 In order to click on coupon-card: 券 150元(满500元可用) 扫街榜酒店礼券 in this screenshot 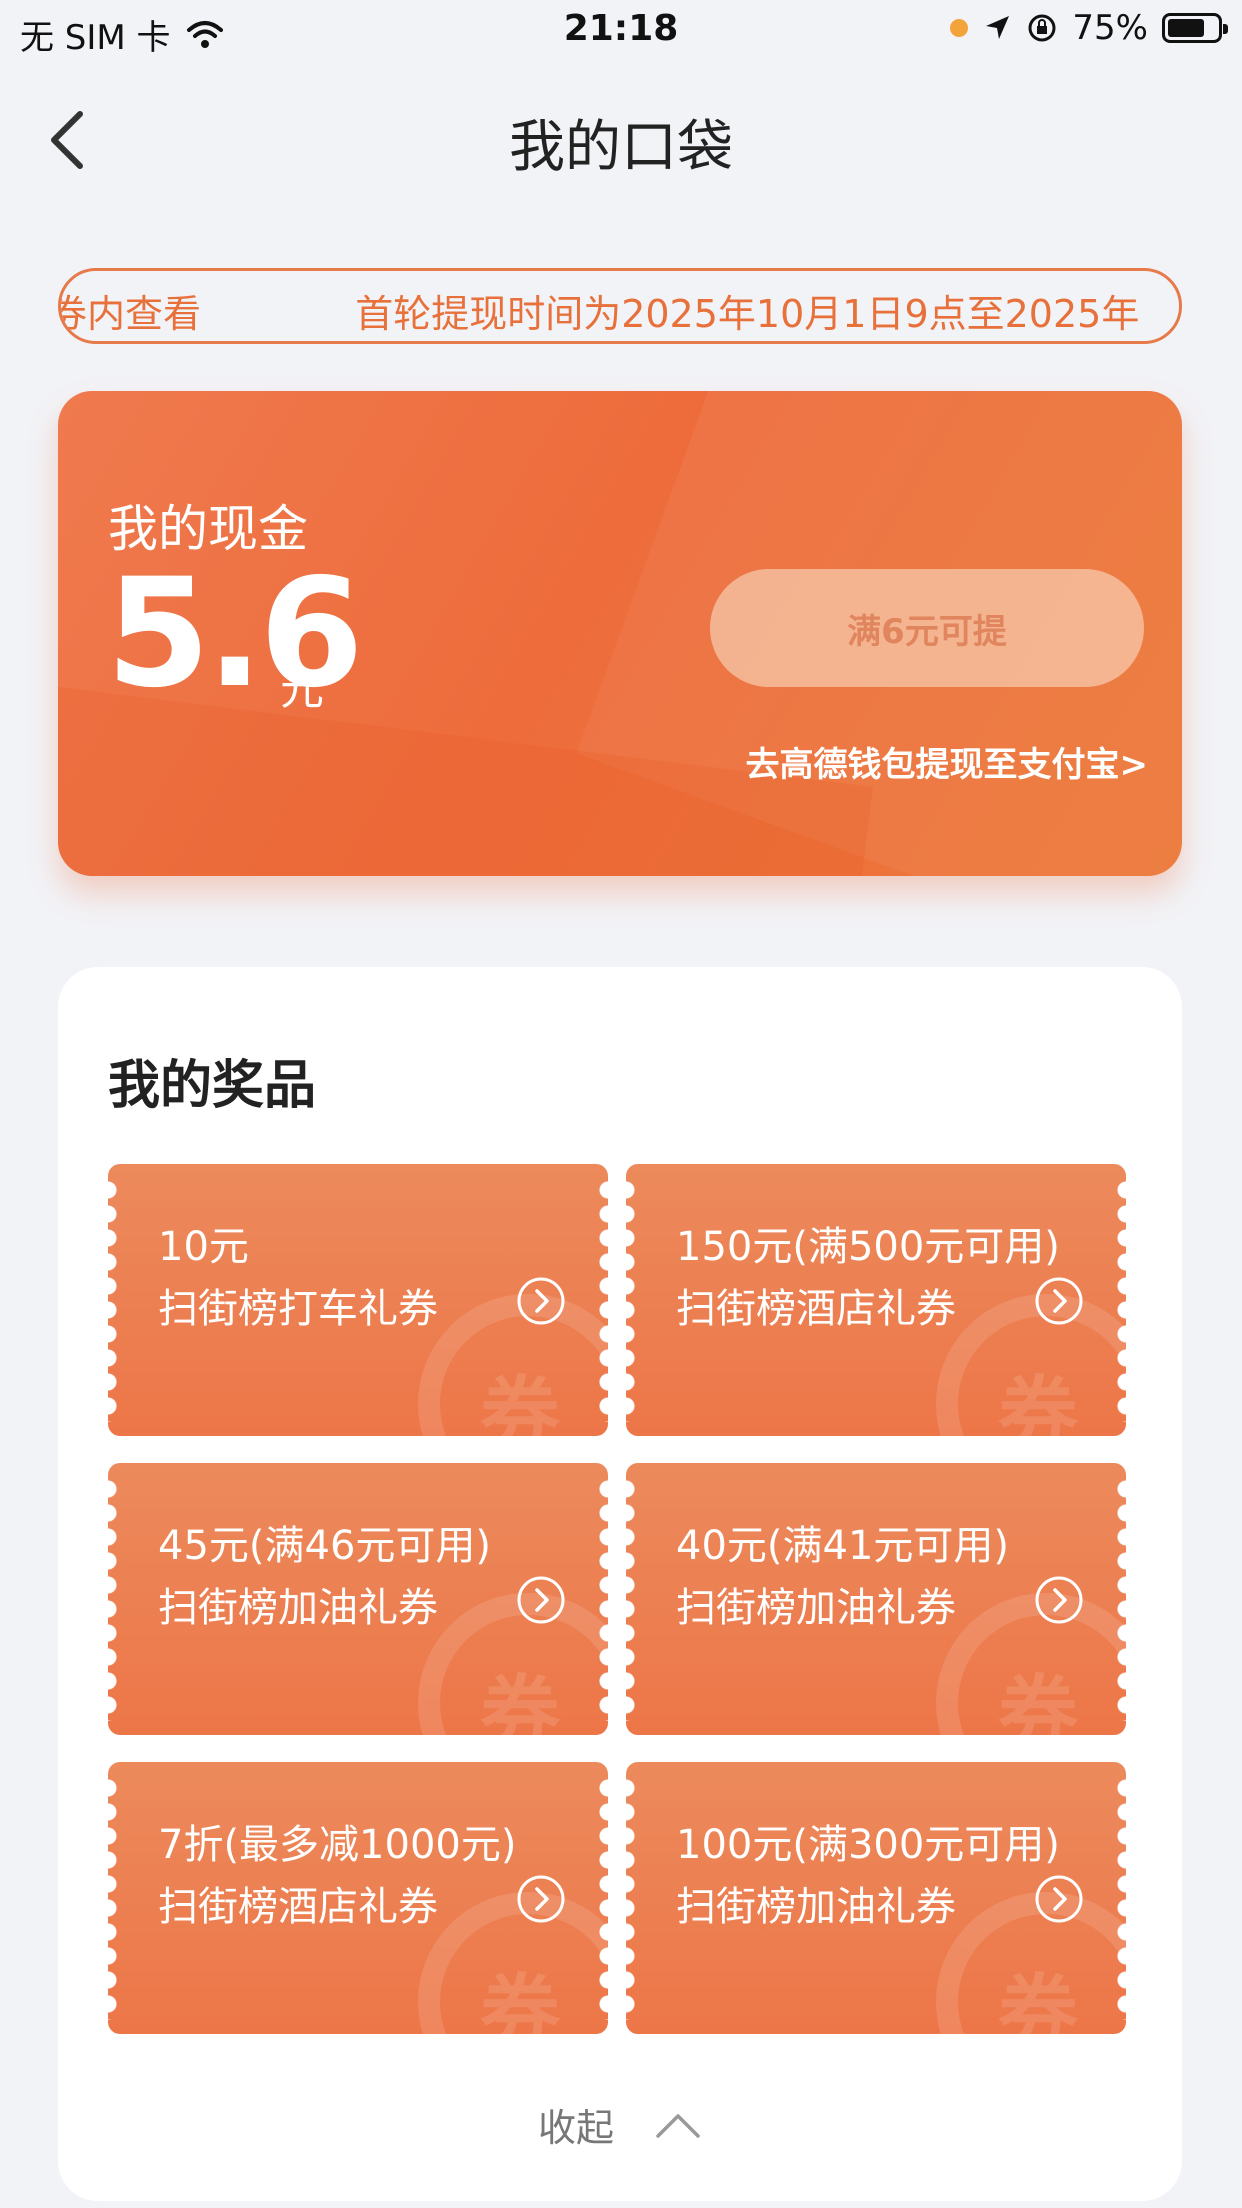, I will do `click(876, 1300)`.